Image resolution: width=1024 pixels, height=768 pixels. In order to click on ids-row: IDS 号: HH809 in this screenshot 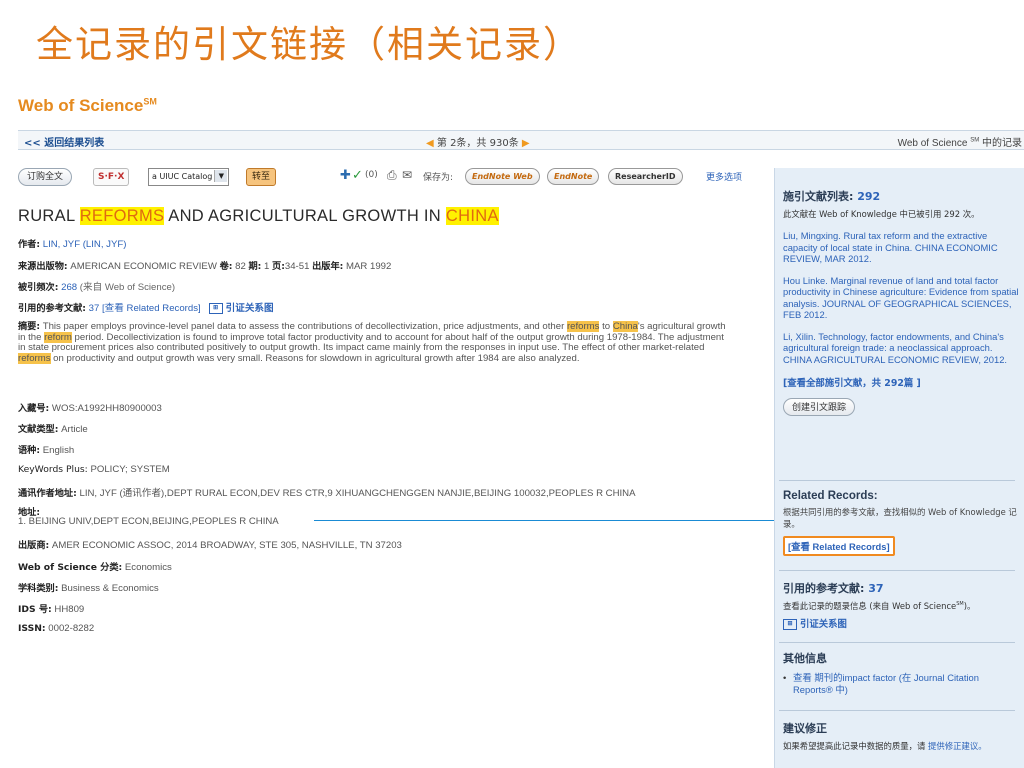, I will do `click(51, 609)`.